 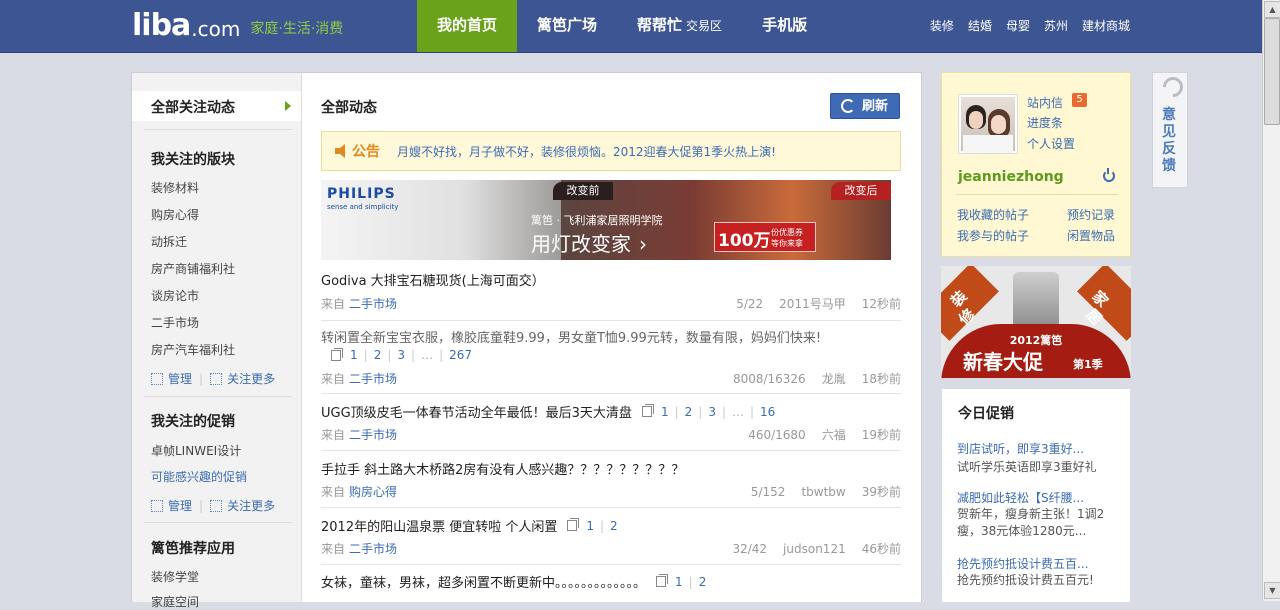 What do you see at coordinates (679, 26) in the screenshot?
I see `nav-help: 帮帮忙 交易区` at bounding box center [679, 26].